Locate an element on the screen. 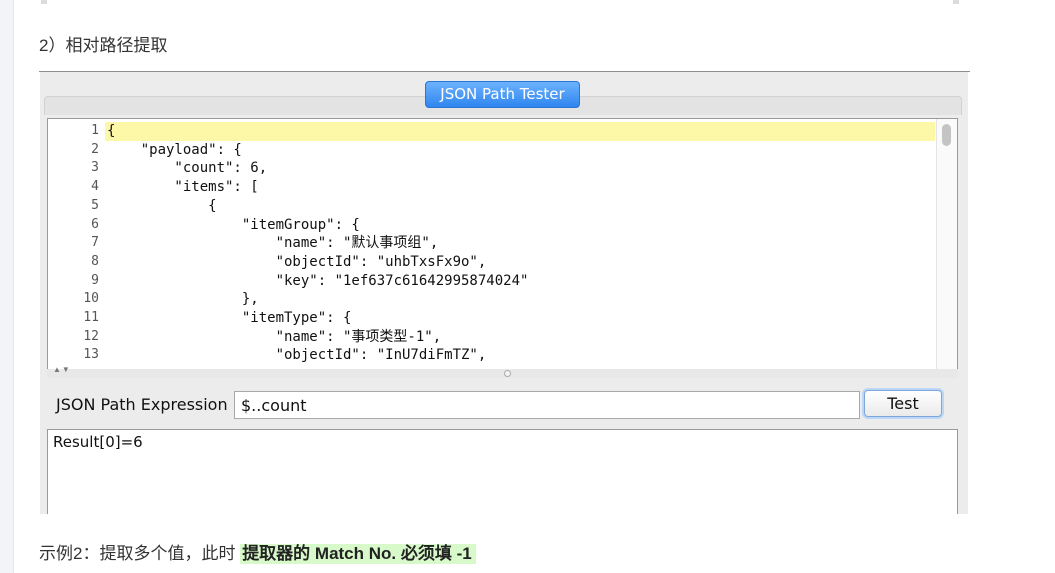 The height and width of the screenshot is (573, 1055). editor-vertical-scrollbar is located at coordinates (946, 244).